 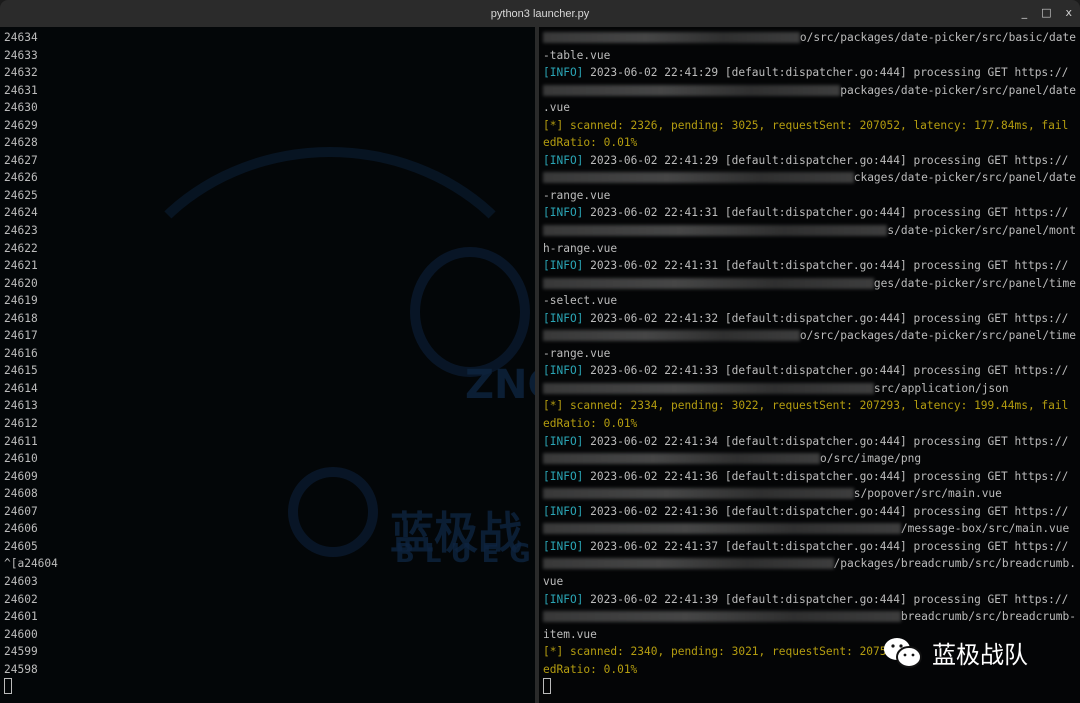 What do you see at coordinates (21, 108) in the screenshot?
I see `output-line: 24630` at bounding box center [21, 108].